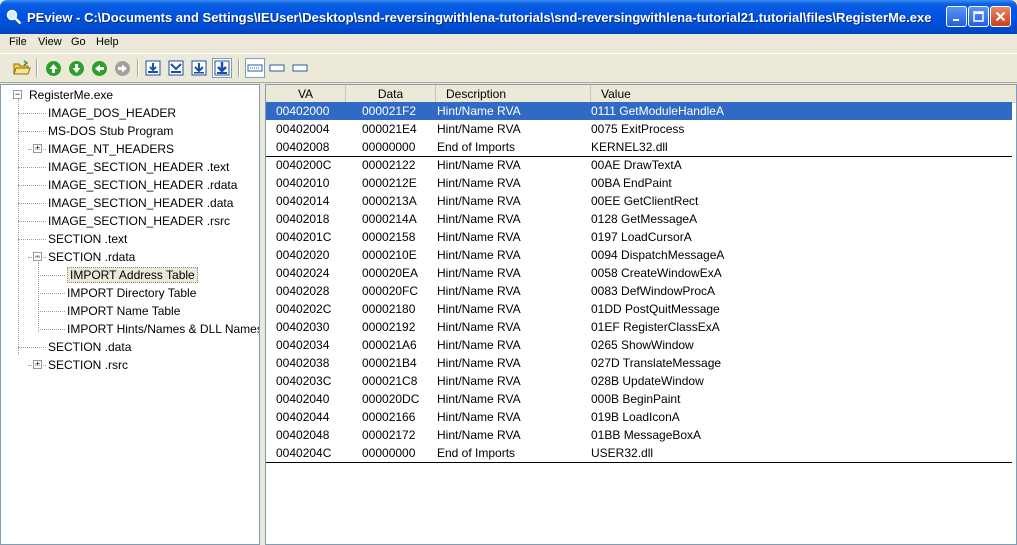 The width and height of the screenshot is (1017, 545). What do you see at coordinates (111, 149) in the screenshot?
I see `tree-node: IMAGE_NT_HEADERS` at bounding box center [111, 149].